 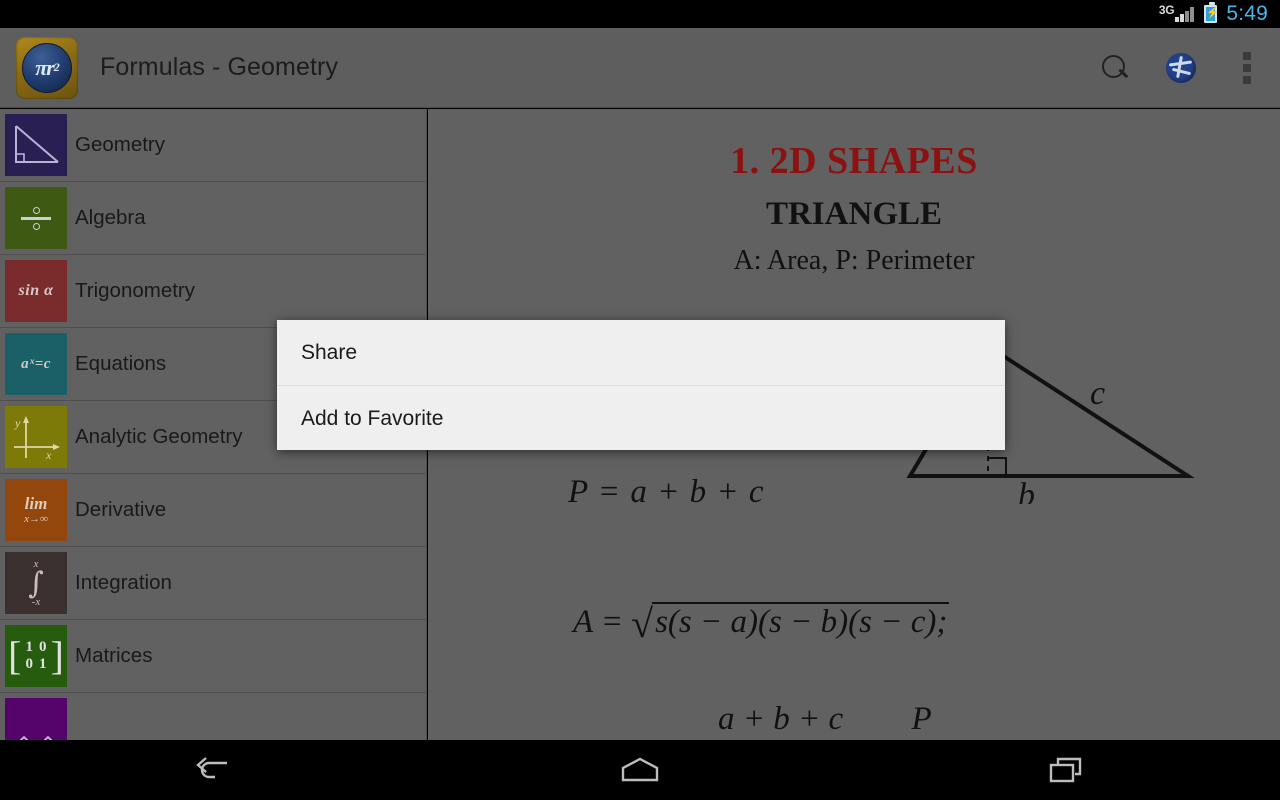 I want to click on matrix-values: 10 01, so click(x=36, y=656).